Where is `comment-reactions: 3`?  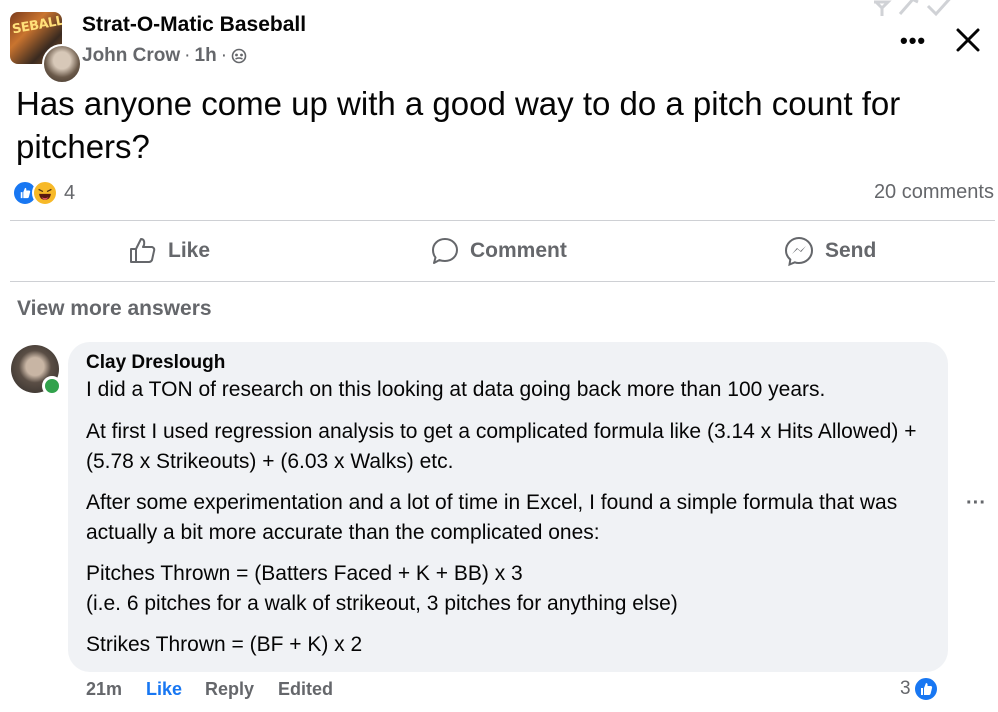
comment-reactions: 3 is located at coordinates (919, 689).